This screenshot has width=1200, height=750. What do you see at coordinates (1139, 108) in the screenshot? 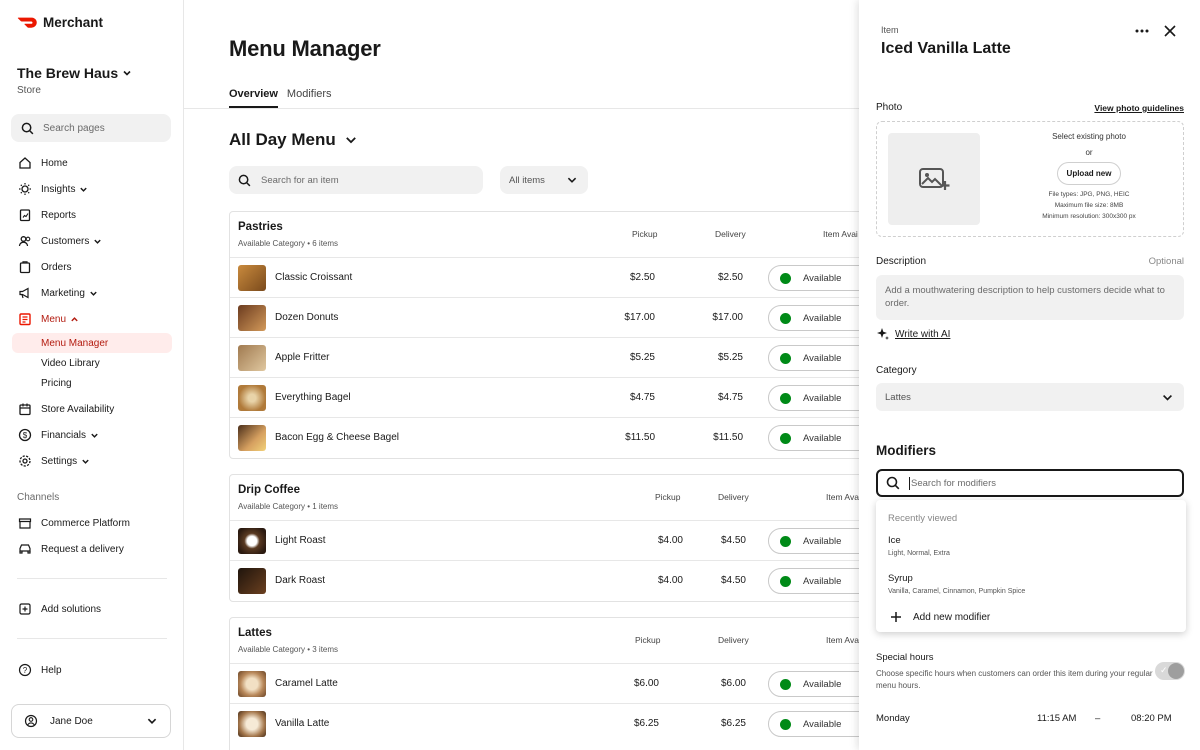
I see `photo-guidelines-link: View photo guidelines` at bounding box center [1139, 108].